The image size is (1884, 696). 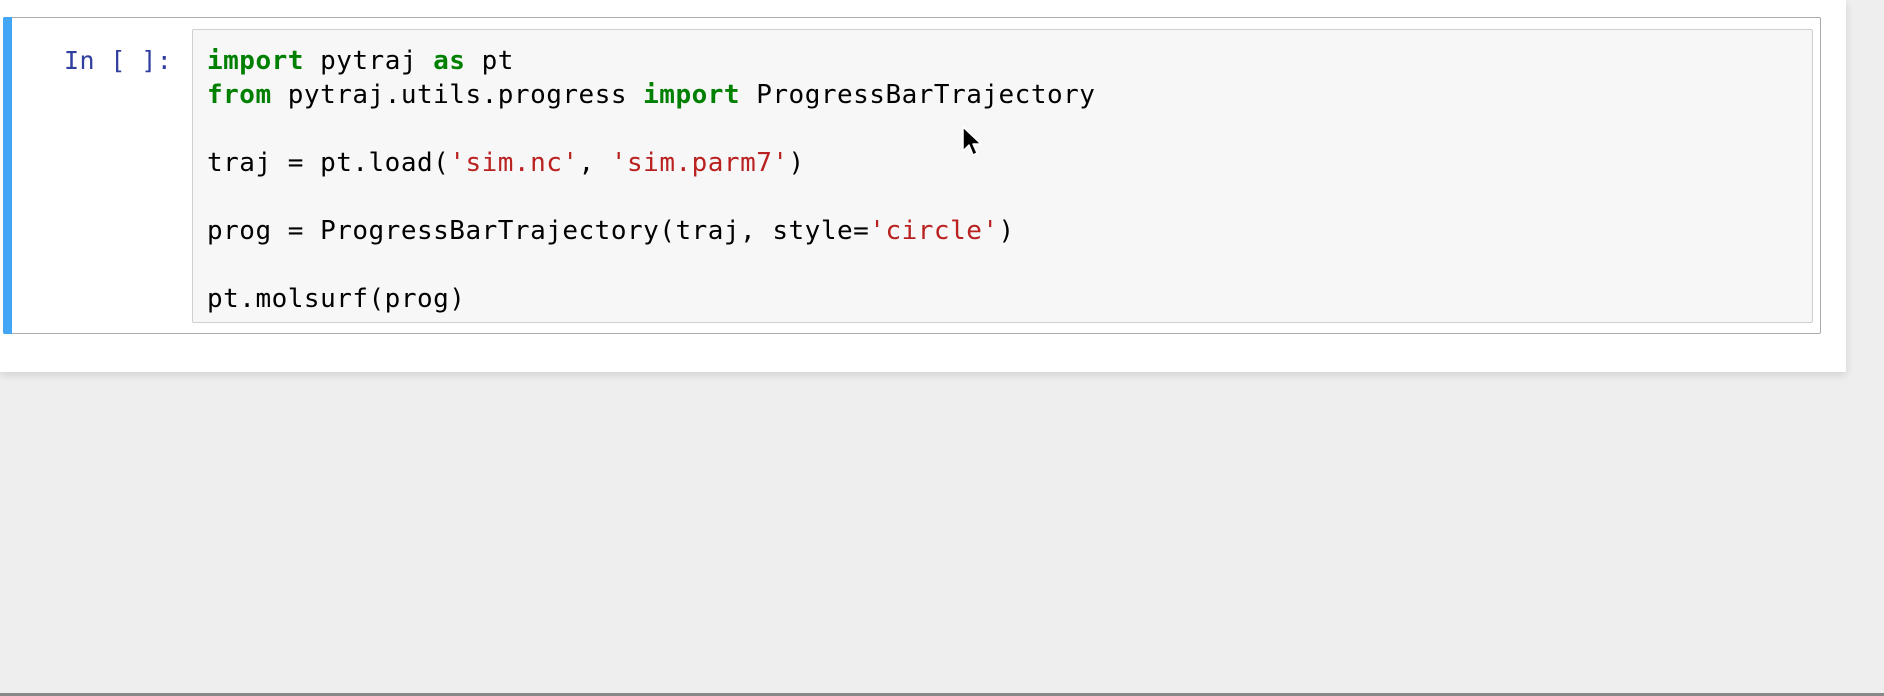 What do you see at coordinates (7, 175) in the screenshot?
I see `cell-selected-indicator` at bounding box center [7, 175].